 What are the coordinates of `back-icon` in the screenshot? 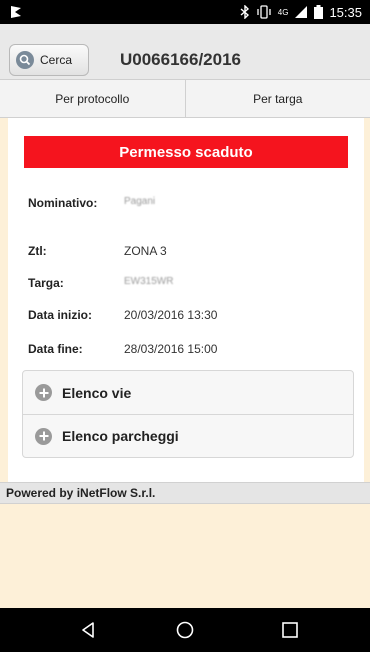 It's located at (88, 630).